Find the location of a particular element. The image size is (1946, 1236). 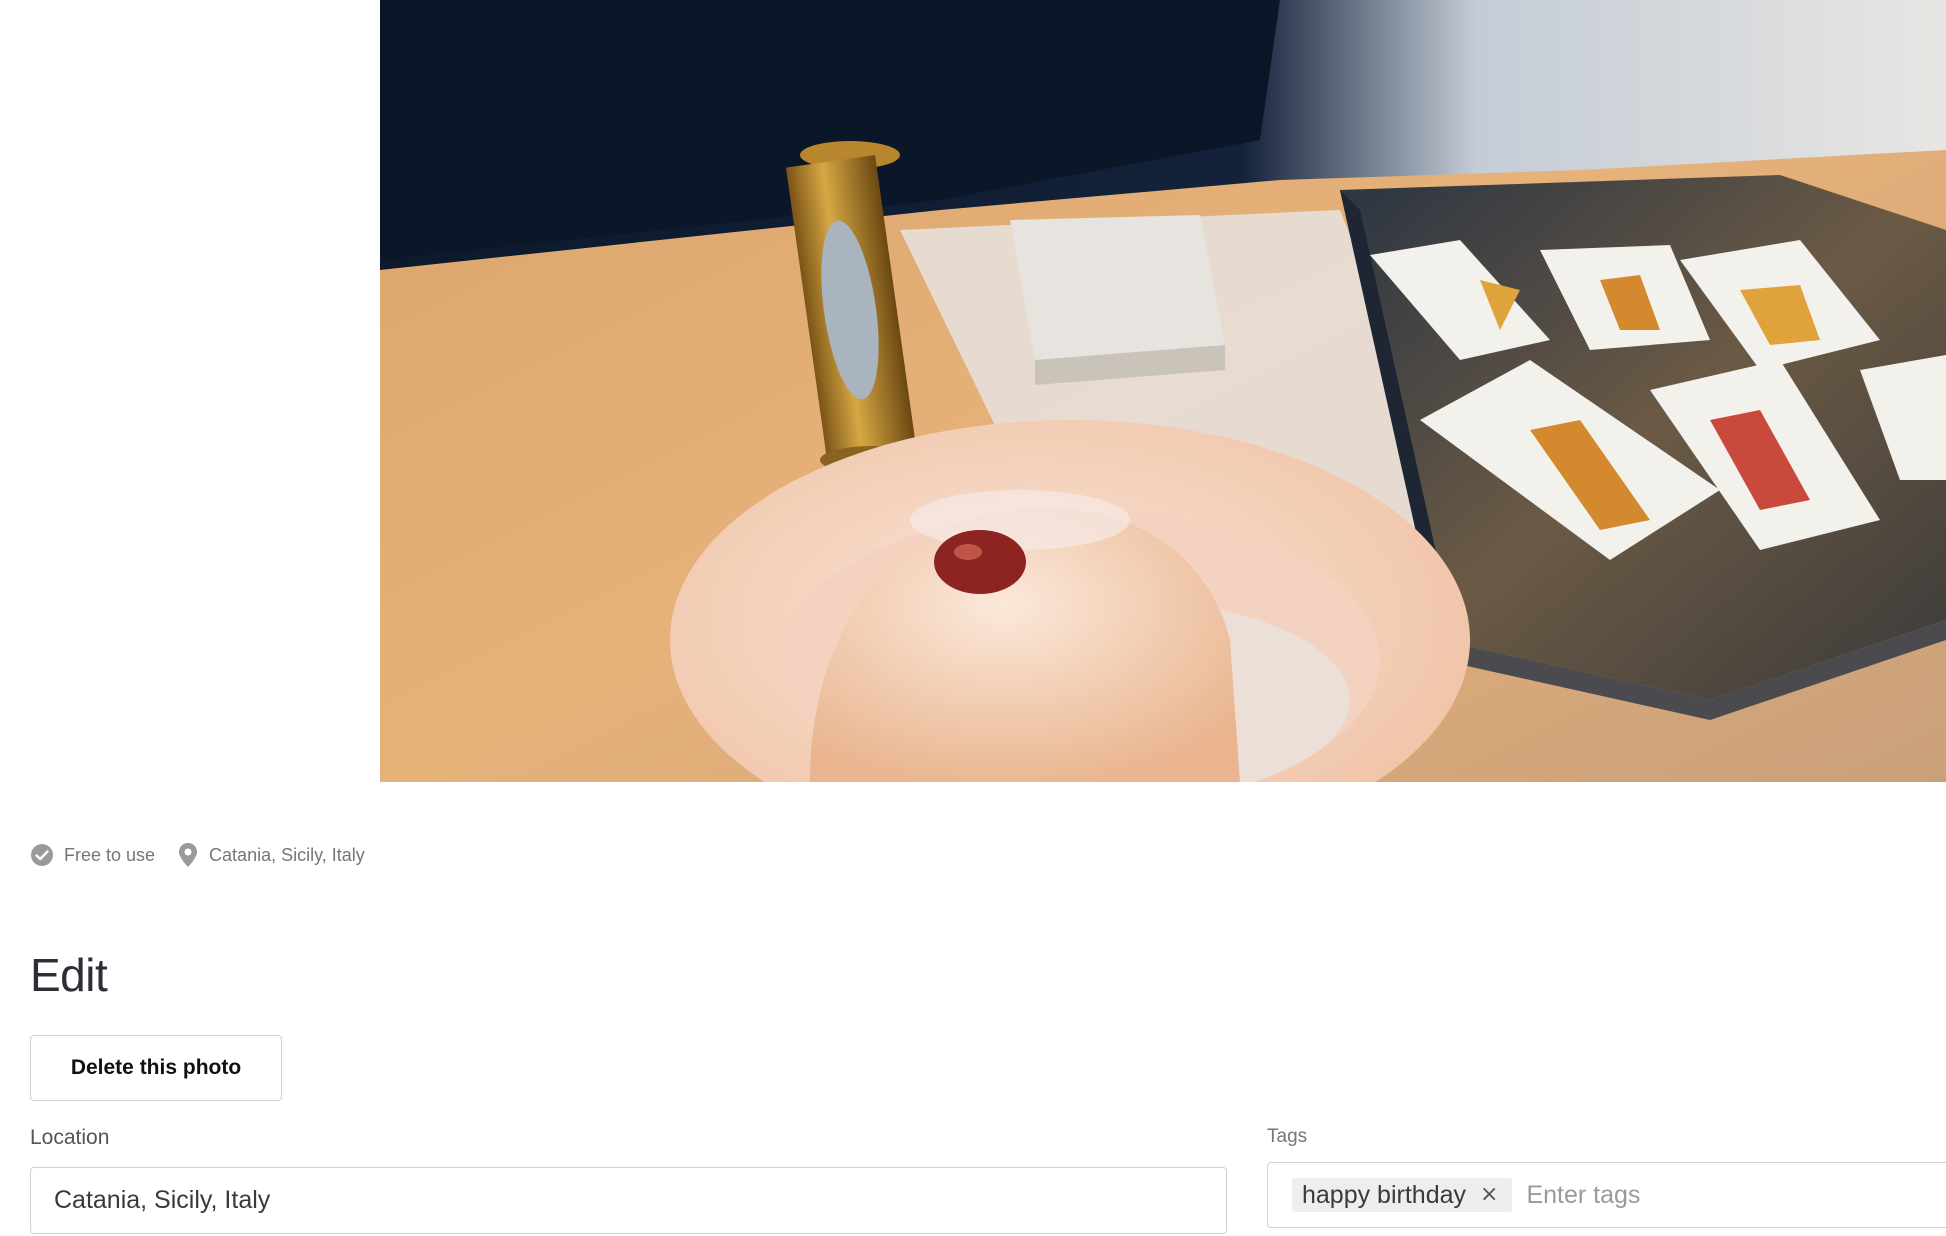

edit-heading: Edit is located at coordinates (69, 975).